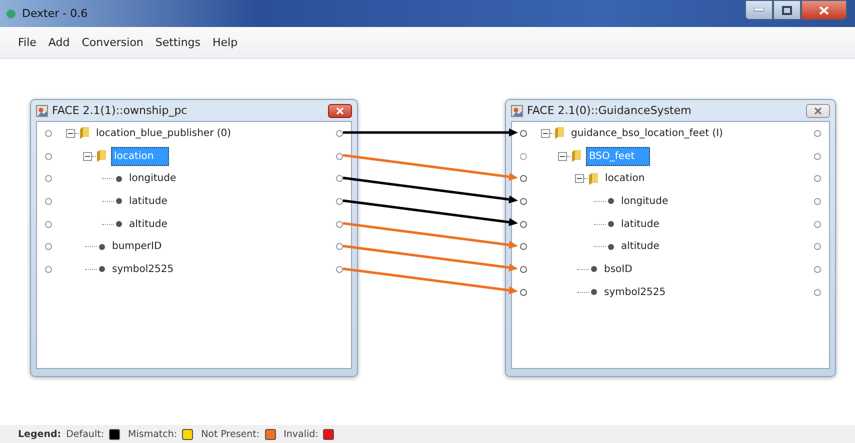 The height and width of the screenshot is (443, 855). What do you see at coordinates (625, 178) in the screenshot?
I see `tree-item: location` at bounding box center [625, 178].